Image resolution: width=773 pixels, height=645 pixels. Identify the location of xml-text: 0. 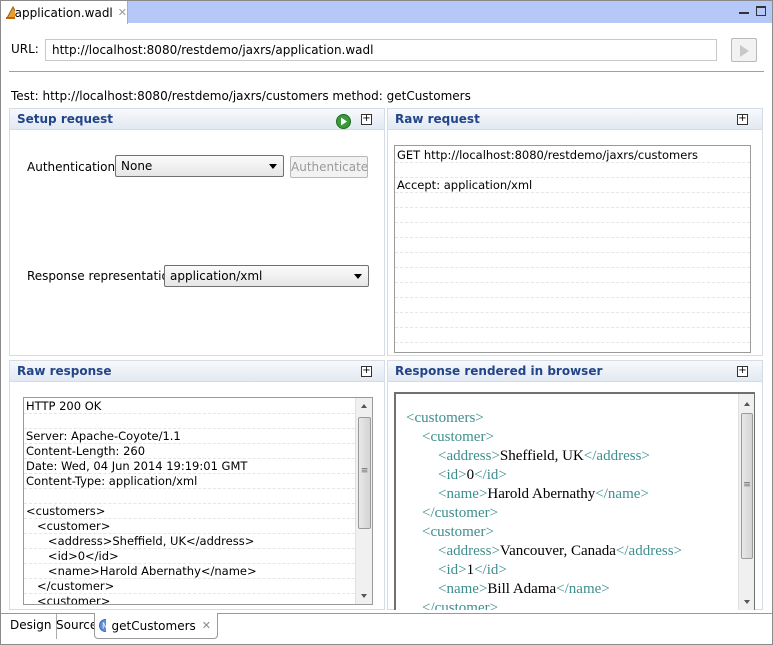
(470, 475).